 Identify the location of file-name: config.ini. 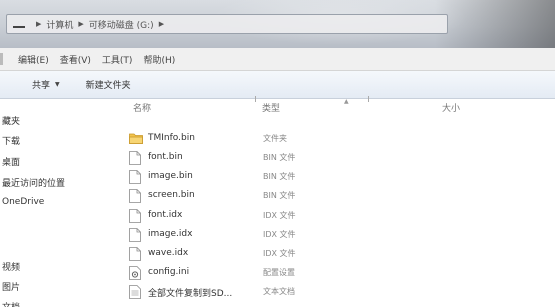
(169, 272).